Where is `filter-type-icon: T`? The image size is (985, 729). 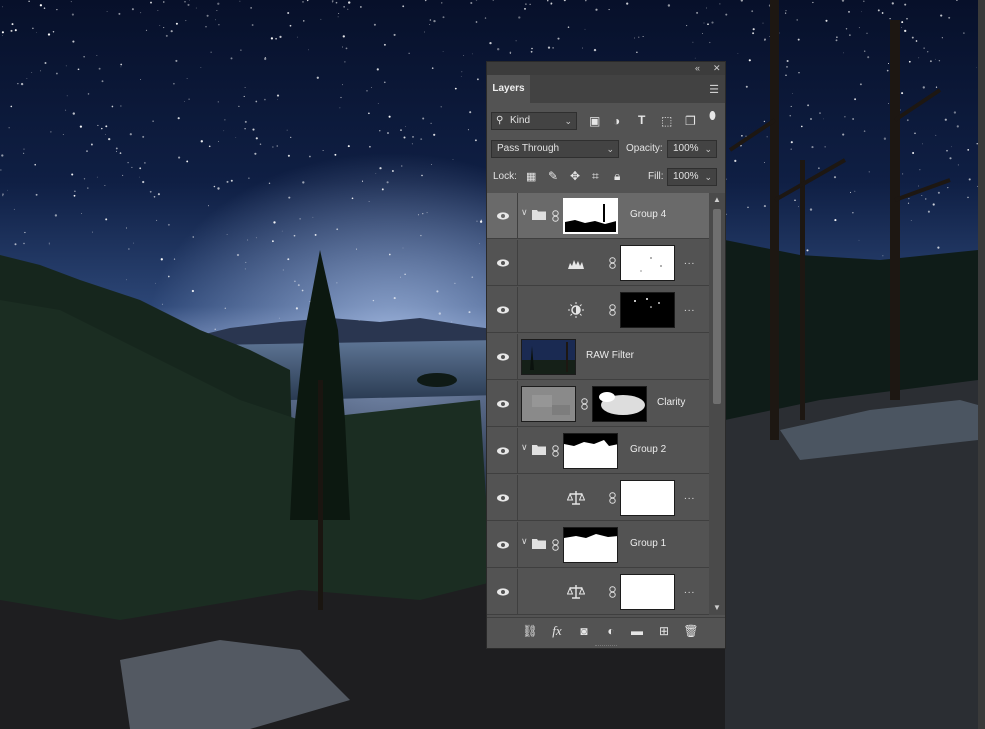 filter-type-icon: T is located at coordinates (641, 120).